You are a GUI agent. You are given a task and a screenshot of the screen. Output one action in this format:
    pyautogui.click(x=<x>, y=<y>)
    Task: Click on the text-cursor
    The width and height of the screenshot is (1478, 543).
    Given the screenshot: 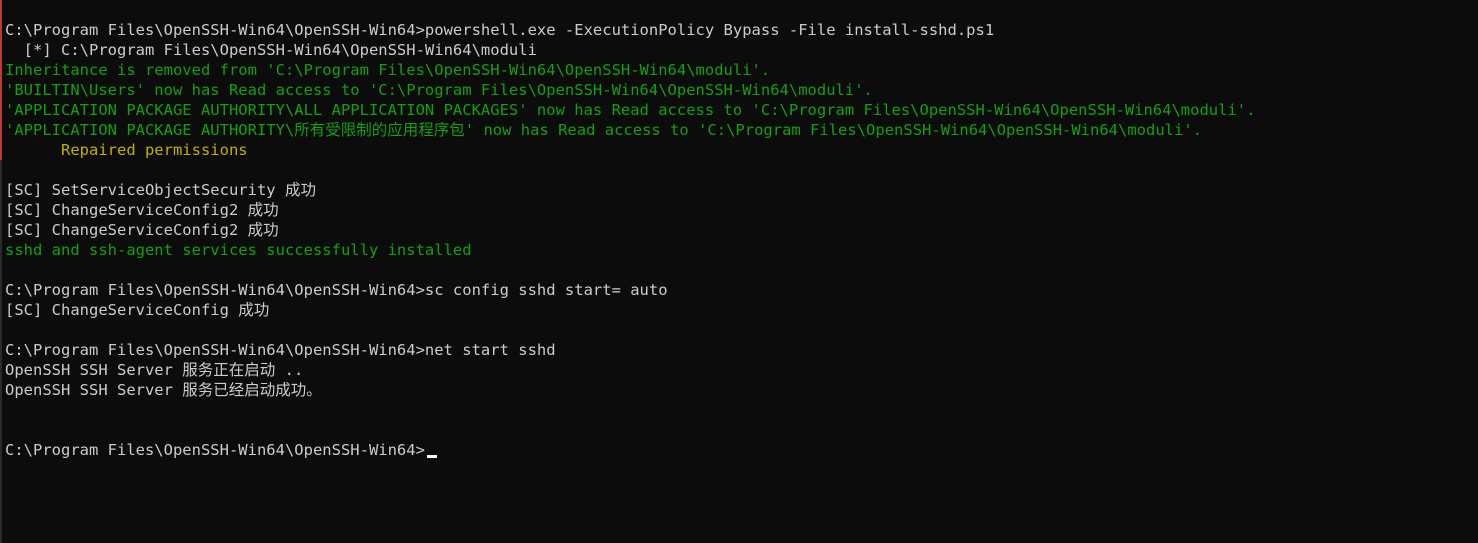 What is the action you would take?
    pyautogui.click(x=431, y=456)
    